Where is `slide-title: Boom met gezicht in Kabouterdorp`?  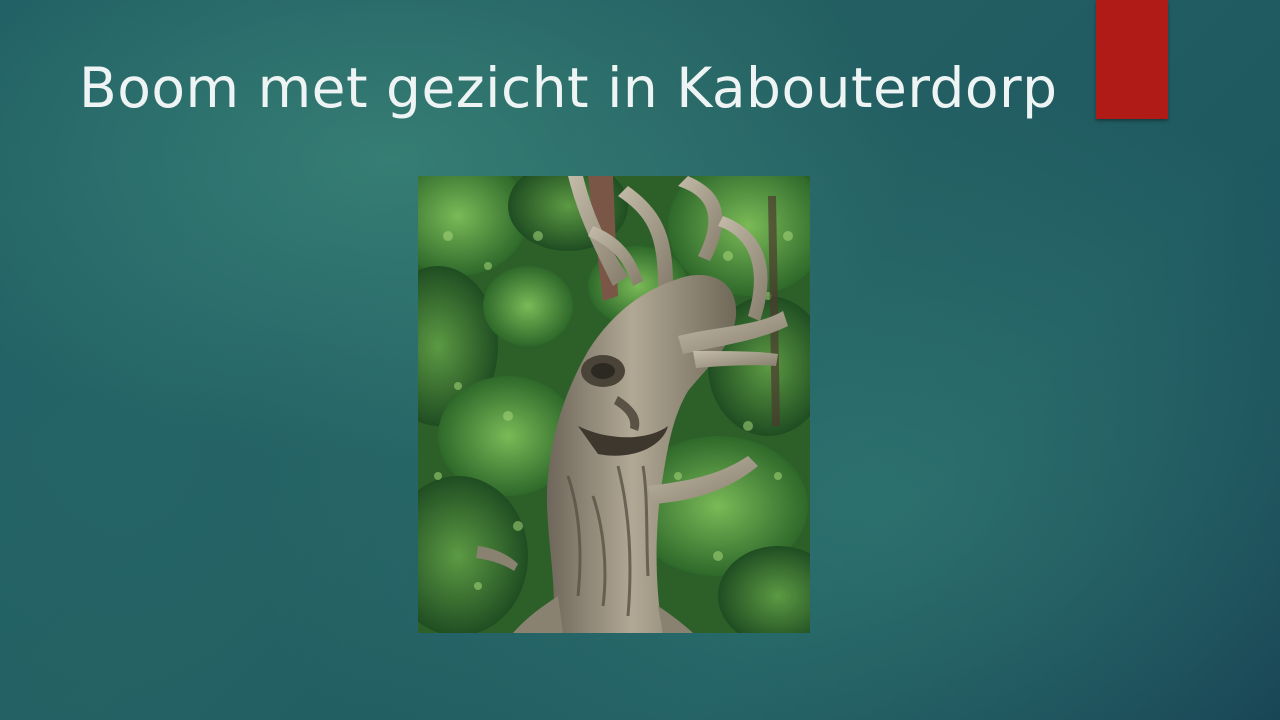
slide-title: Boom met gezicht in Kabouterdorp is located at coordinates (568, 88).